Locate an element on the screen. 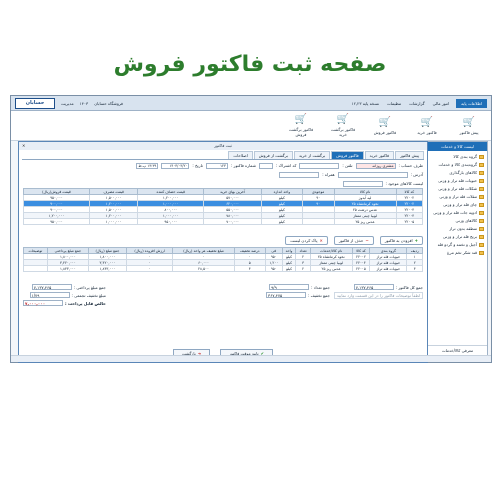  tab-invoice-type: برگشت از فروش is located at coordinates (273, 155).